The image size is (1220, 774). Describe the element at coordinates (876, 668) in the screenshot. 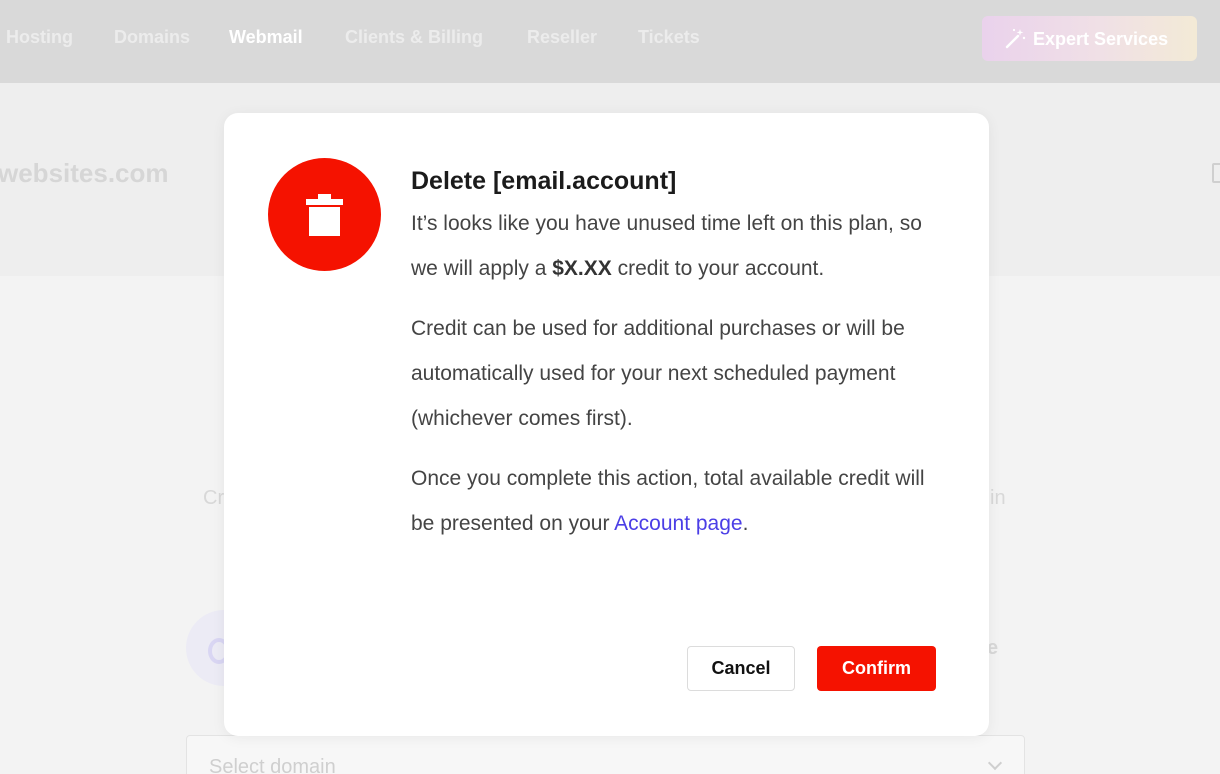

I see `confirm-button: Confirm` at that location.